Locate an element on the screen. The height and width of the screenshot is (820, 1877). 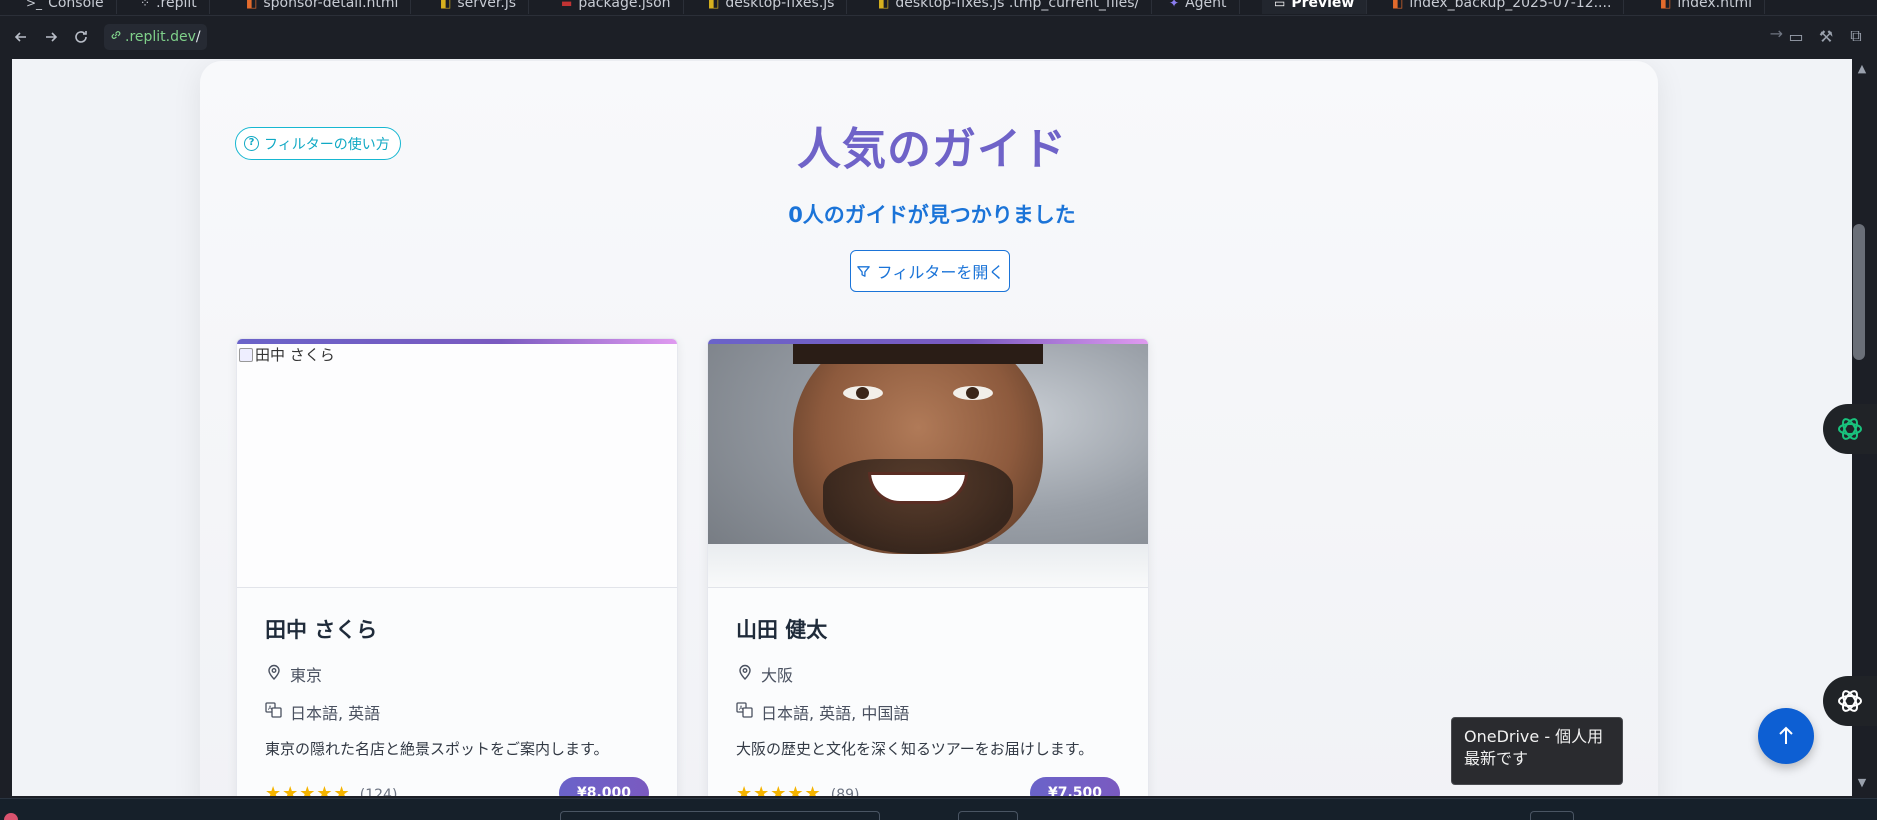
device-preview-button: ▭ is located at coordinates (1796, 36).